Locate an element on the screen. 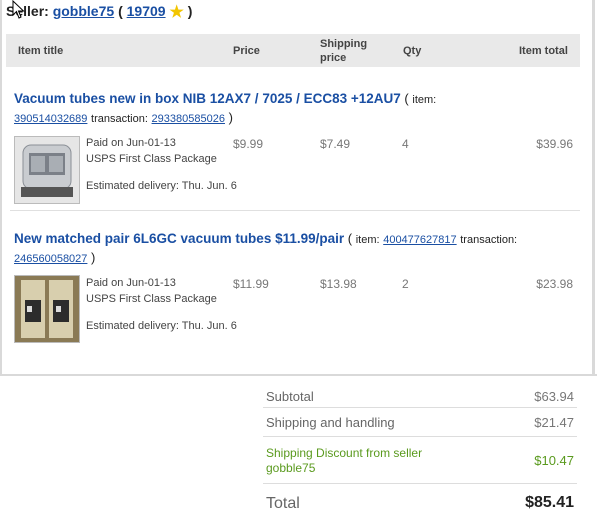 This screenshot has width=597, height=515. total-label: Total is located at coordinates (283, 503).